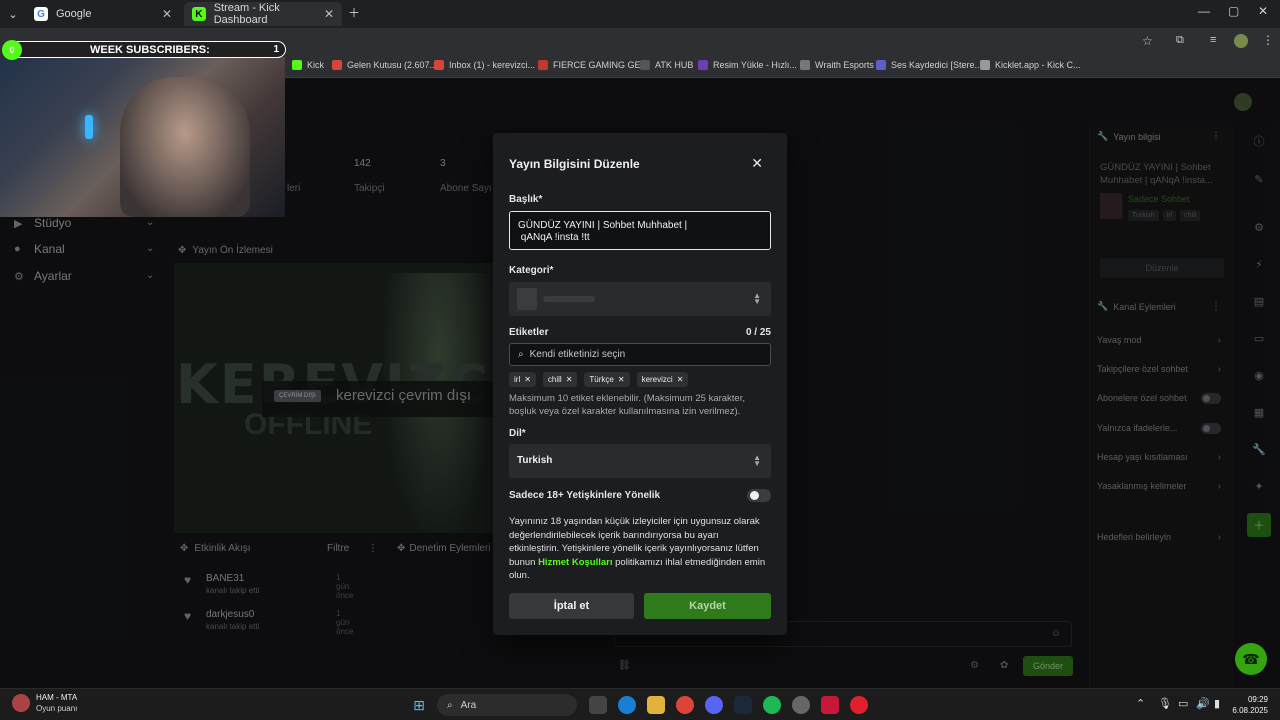 The image size is (1280, 720). I want to click on tab-kick-dashboard: K Stream - Kick Dashboard ✕, so click(263, 14).